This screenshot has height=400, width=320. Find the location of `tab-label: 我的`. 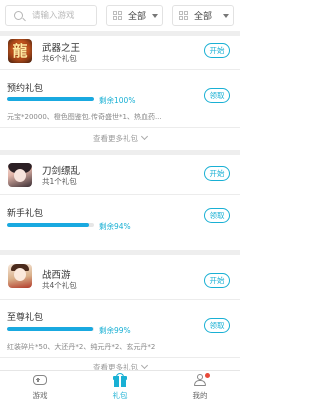

tab-label: 我的 is located at coordinates (200, 395).